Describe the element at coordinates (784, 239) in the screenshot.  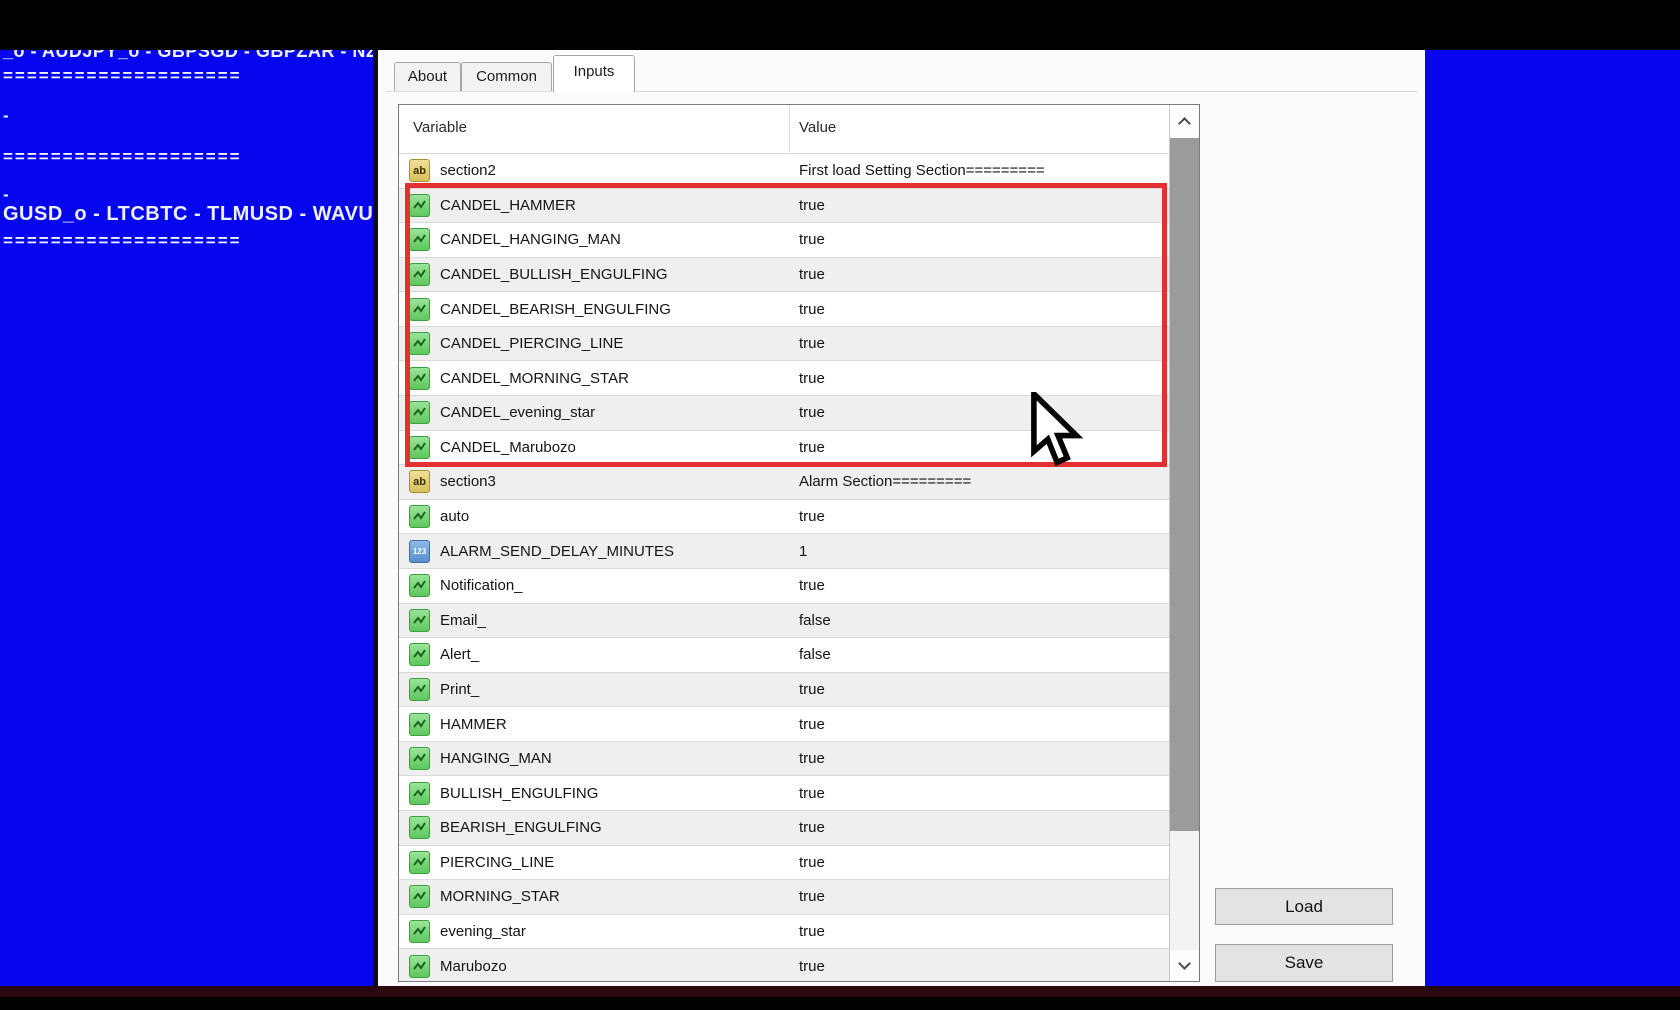
I see `table-row: CANDEL_HANGING_MAN true` at that location.